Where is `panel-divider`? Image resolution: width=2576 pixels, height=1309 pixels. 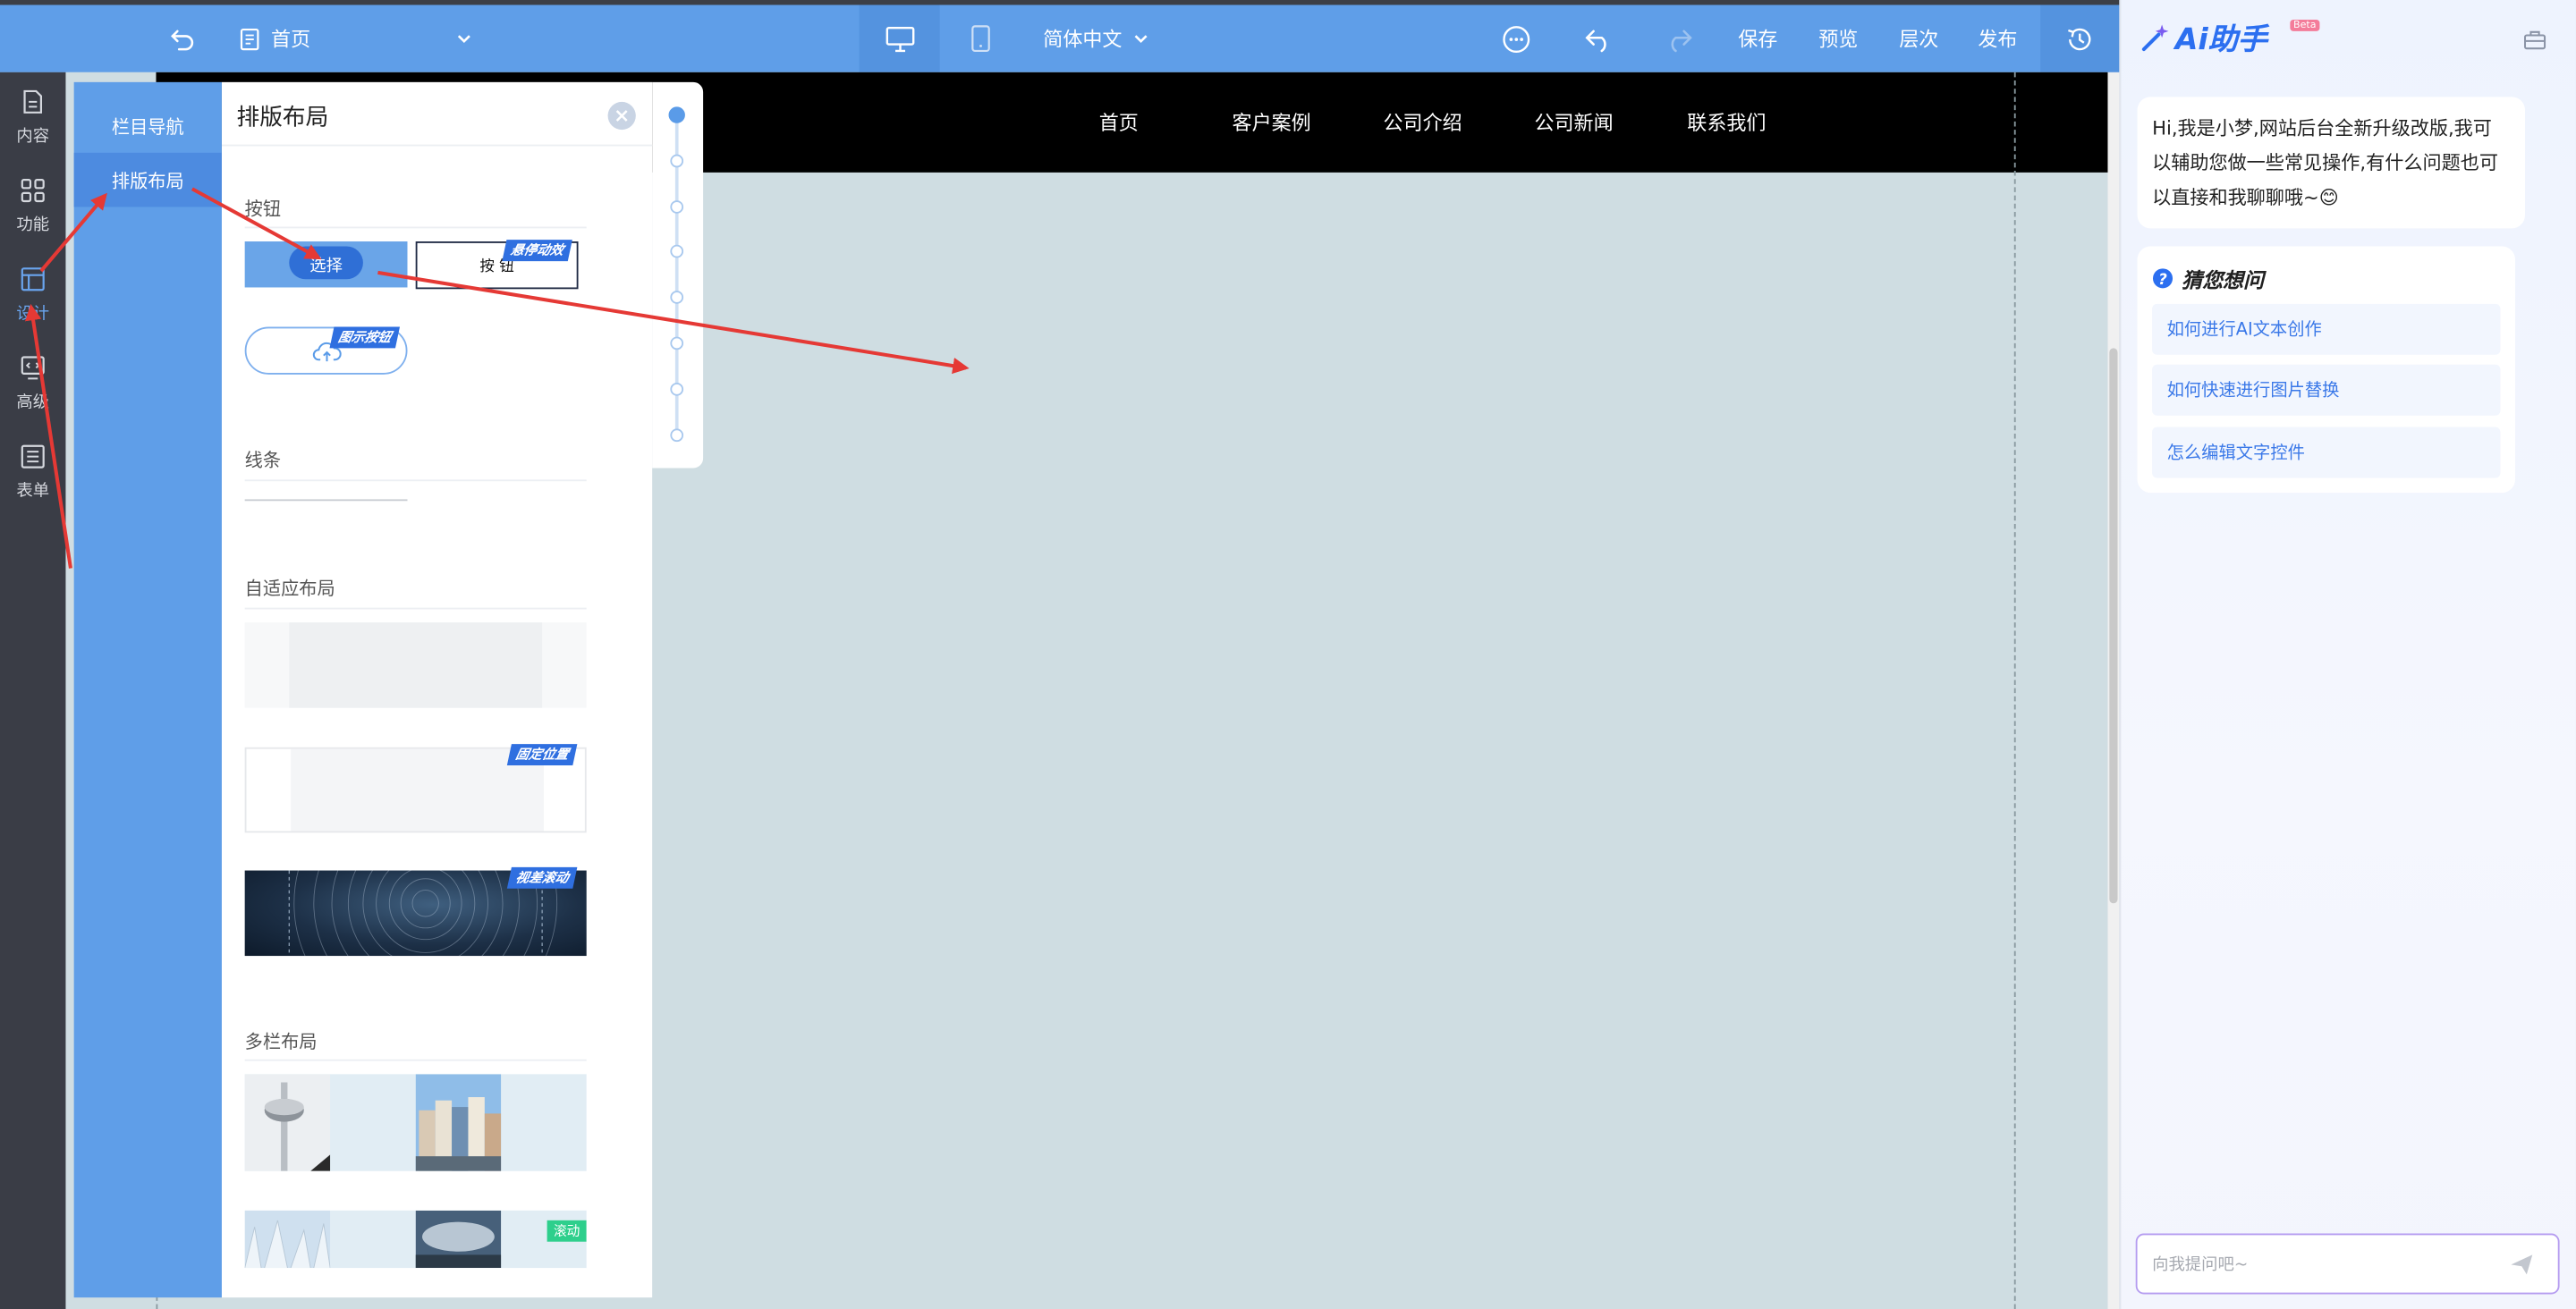 panel-divider is located at coordinates (437, 145).